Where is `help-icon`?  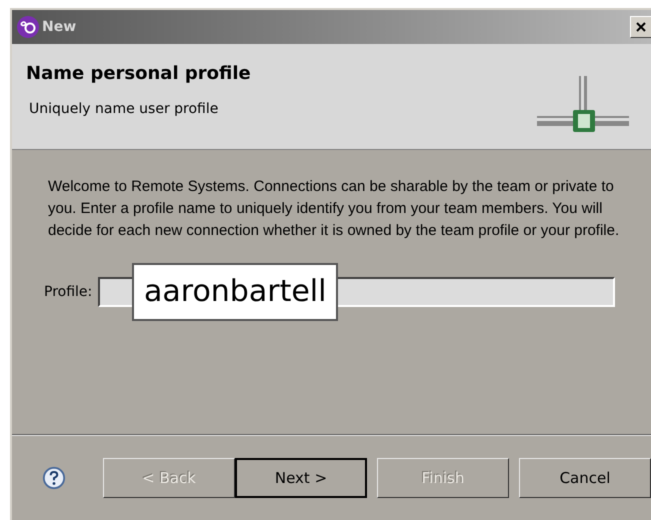 help-icon is located at coordinates (54, 478).